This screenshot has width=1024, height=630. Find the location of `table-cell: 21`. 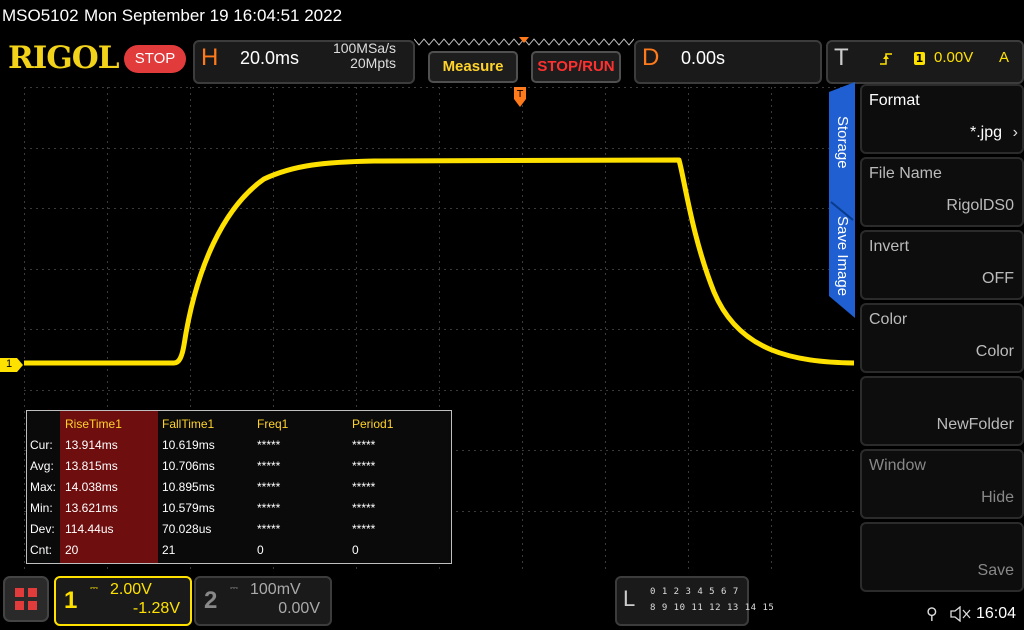

table-cell: 21 is located at coordinates (169, 550).